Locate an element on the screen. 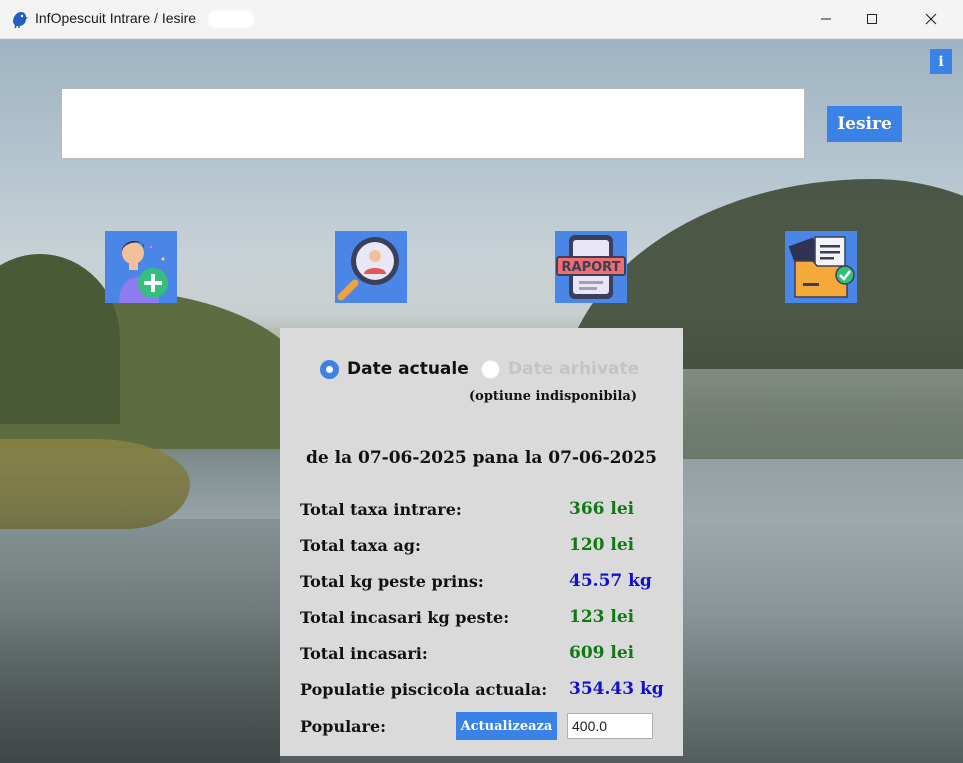  minimize-icon is located at coordinates (826, 19).